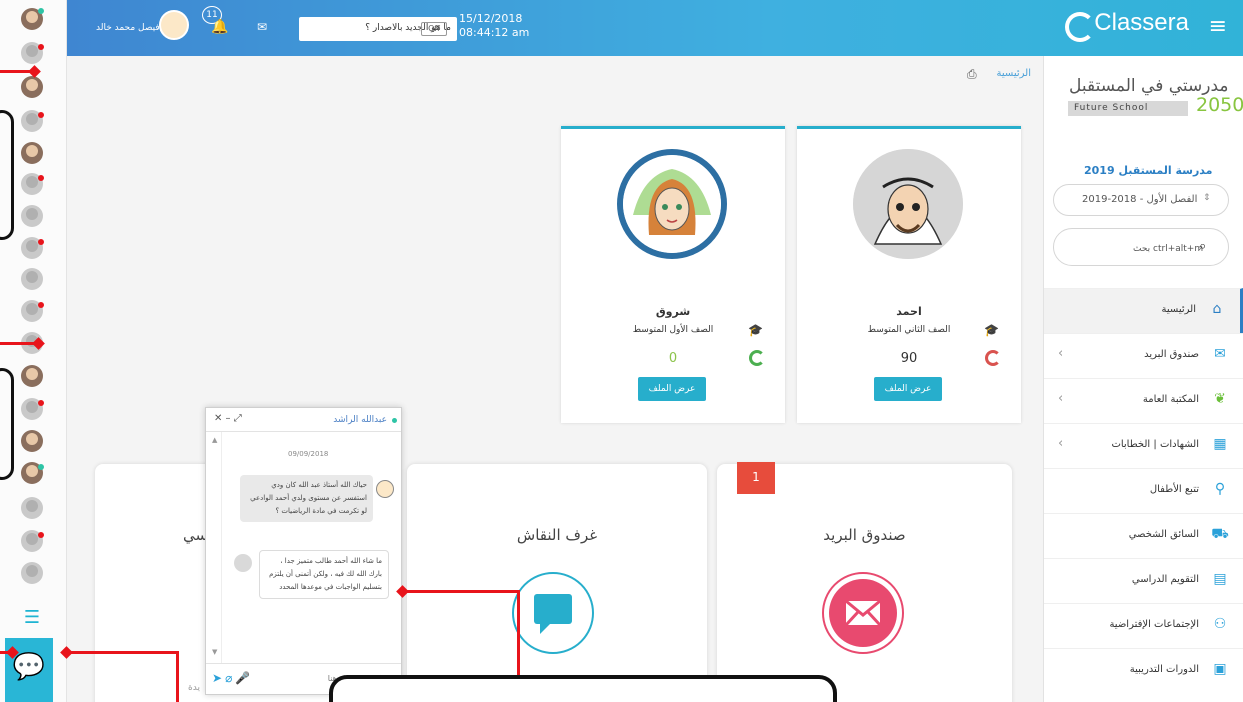 The width and height of the screenshot is (1243, 702). Describe the element at coordinates (360, 420) in the screenshot. I see `chat-contact-name: عبدالله الراشد` at that location.